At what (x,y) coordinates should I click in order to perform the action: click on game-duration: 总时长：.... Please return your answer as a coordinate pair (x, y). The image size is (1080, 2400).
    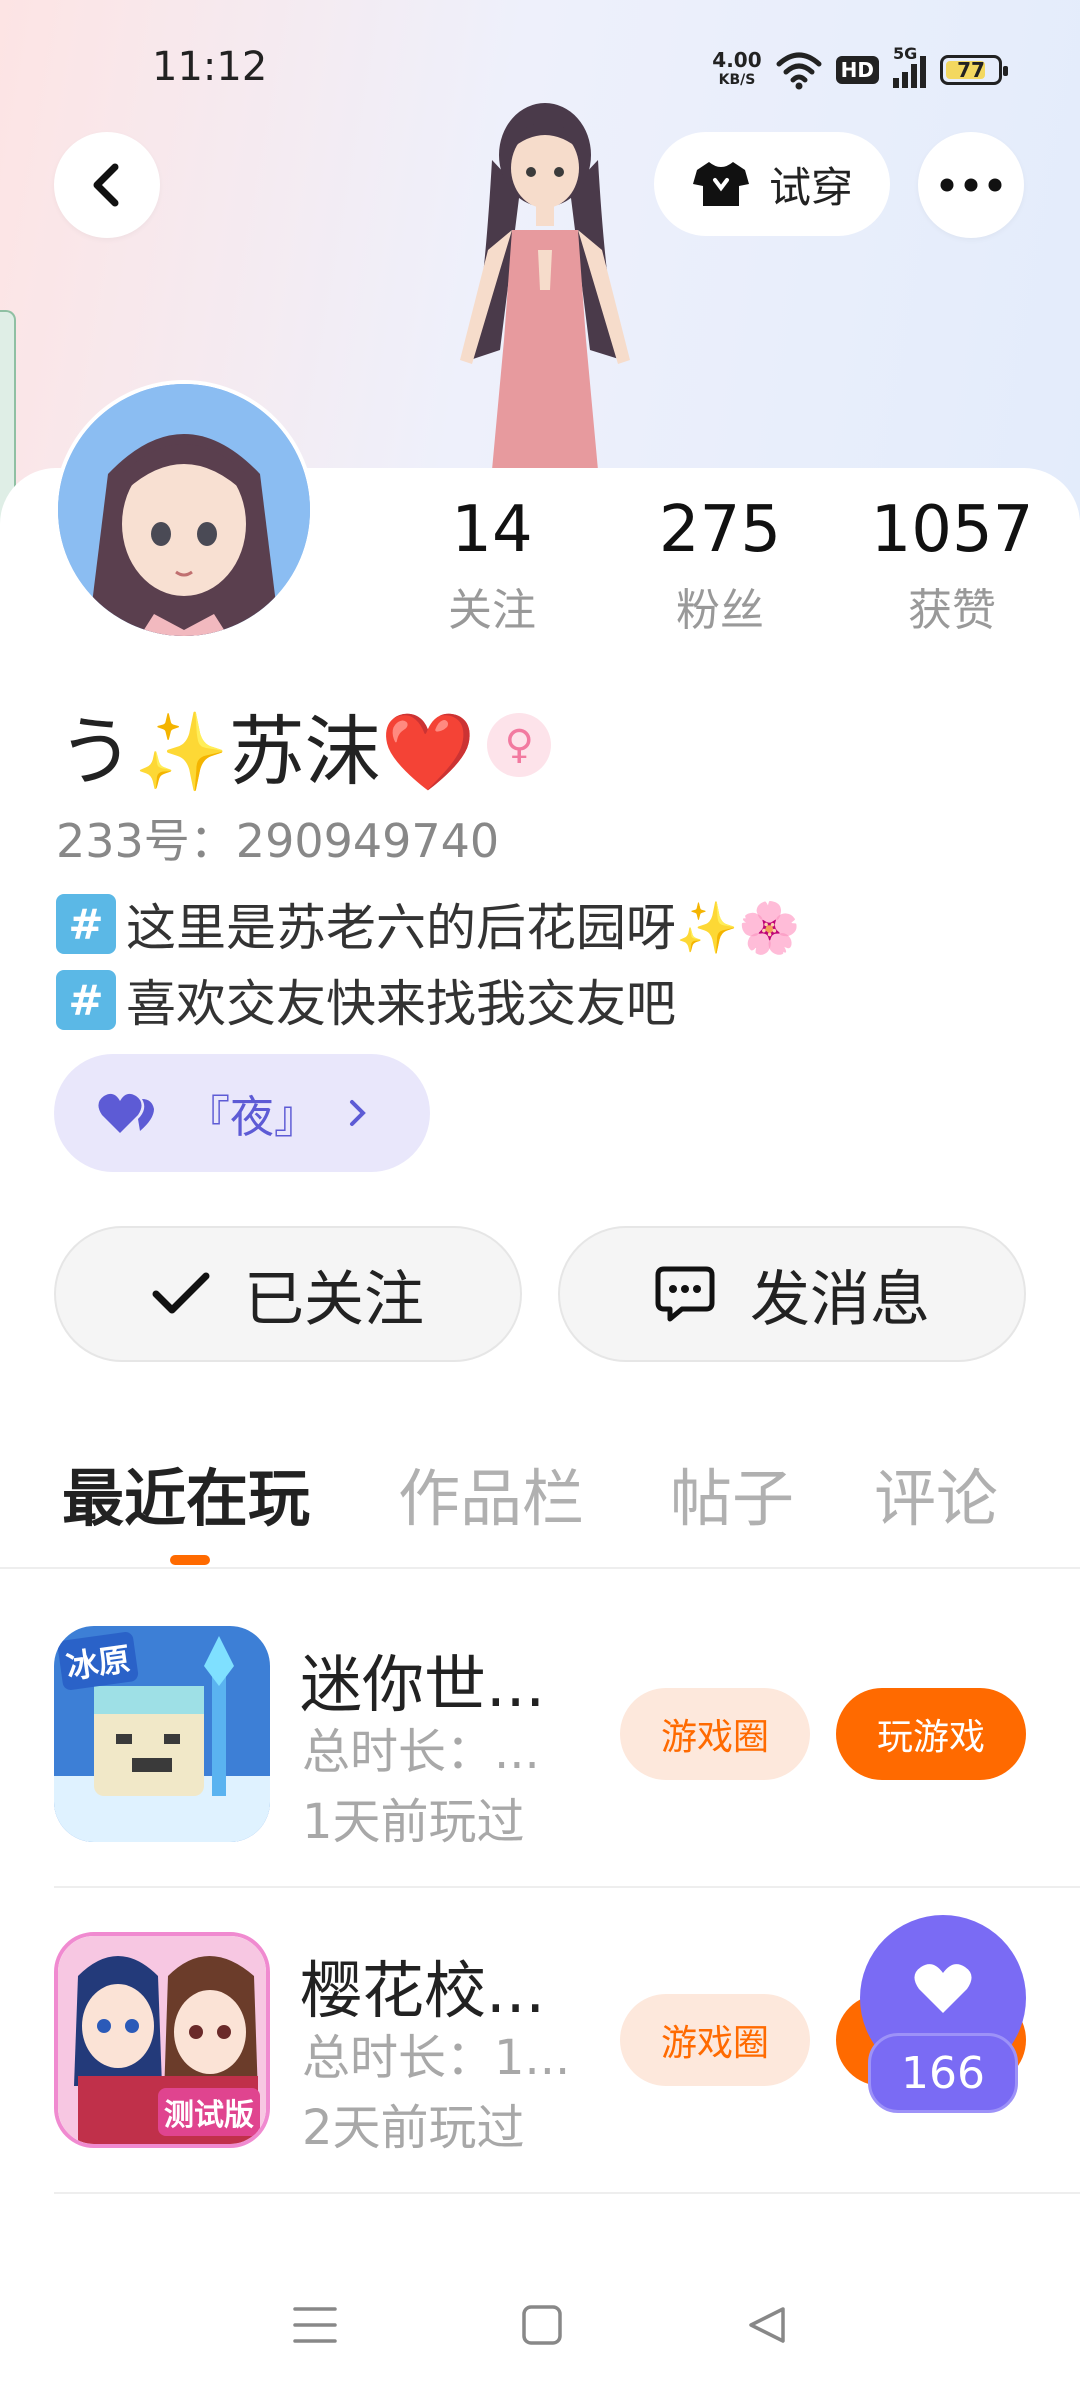
    Looking at the image, I should click on (421, 1752).